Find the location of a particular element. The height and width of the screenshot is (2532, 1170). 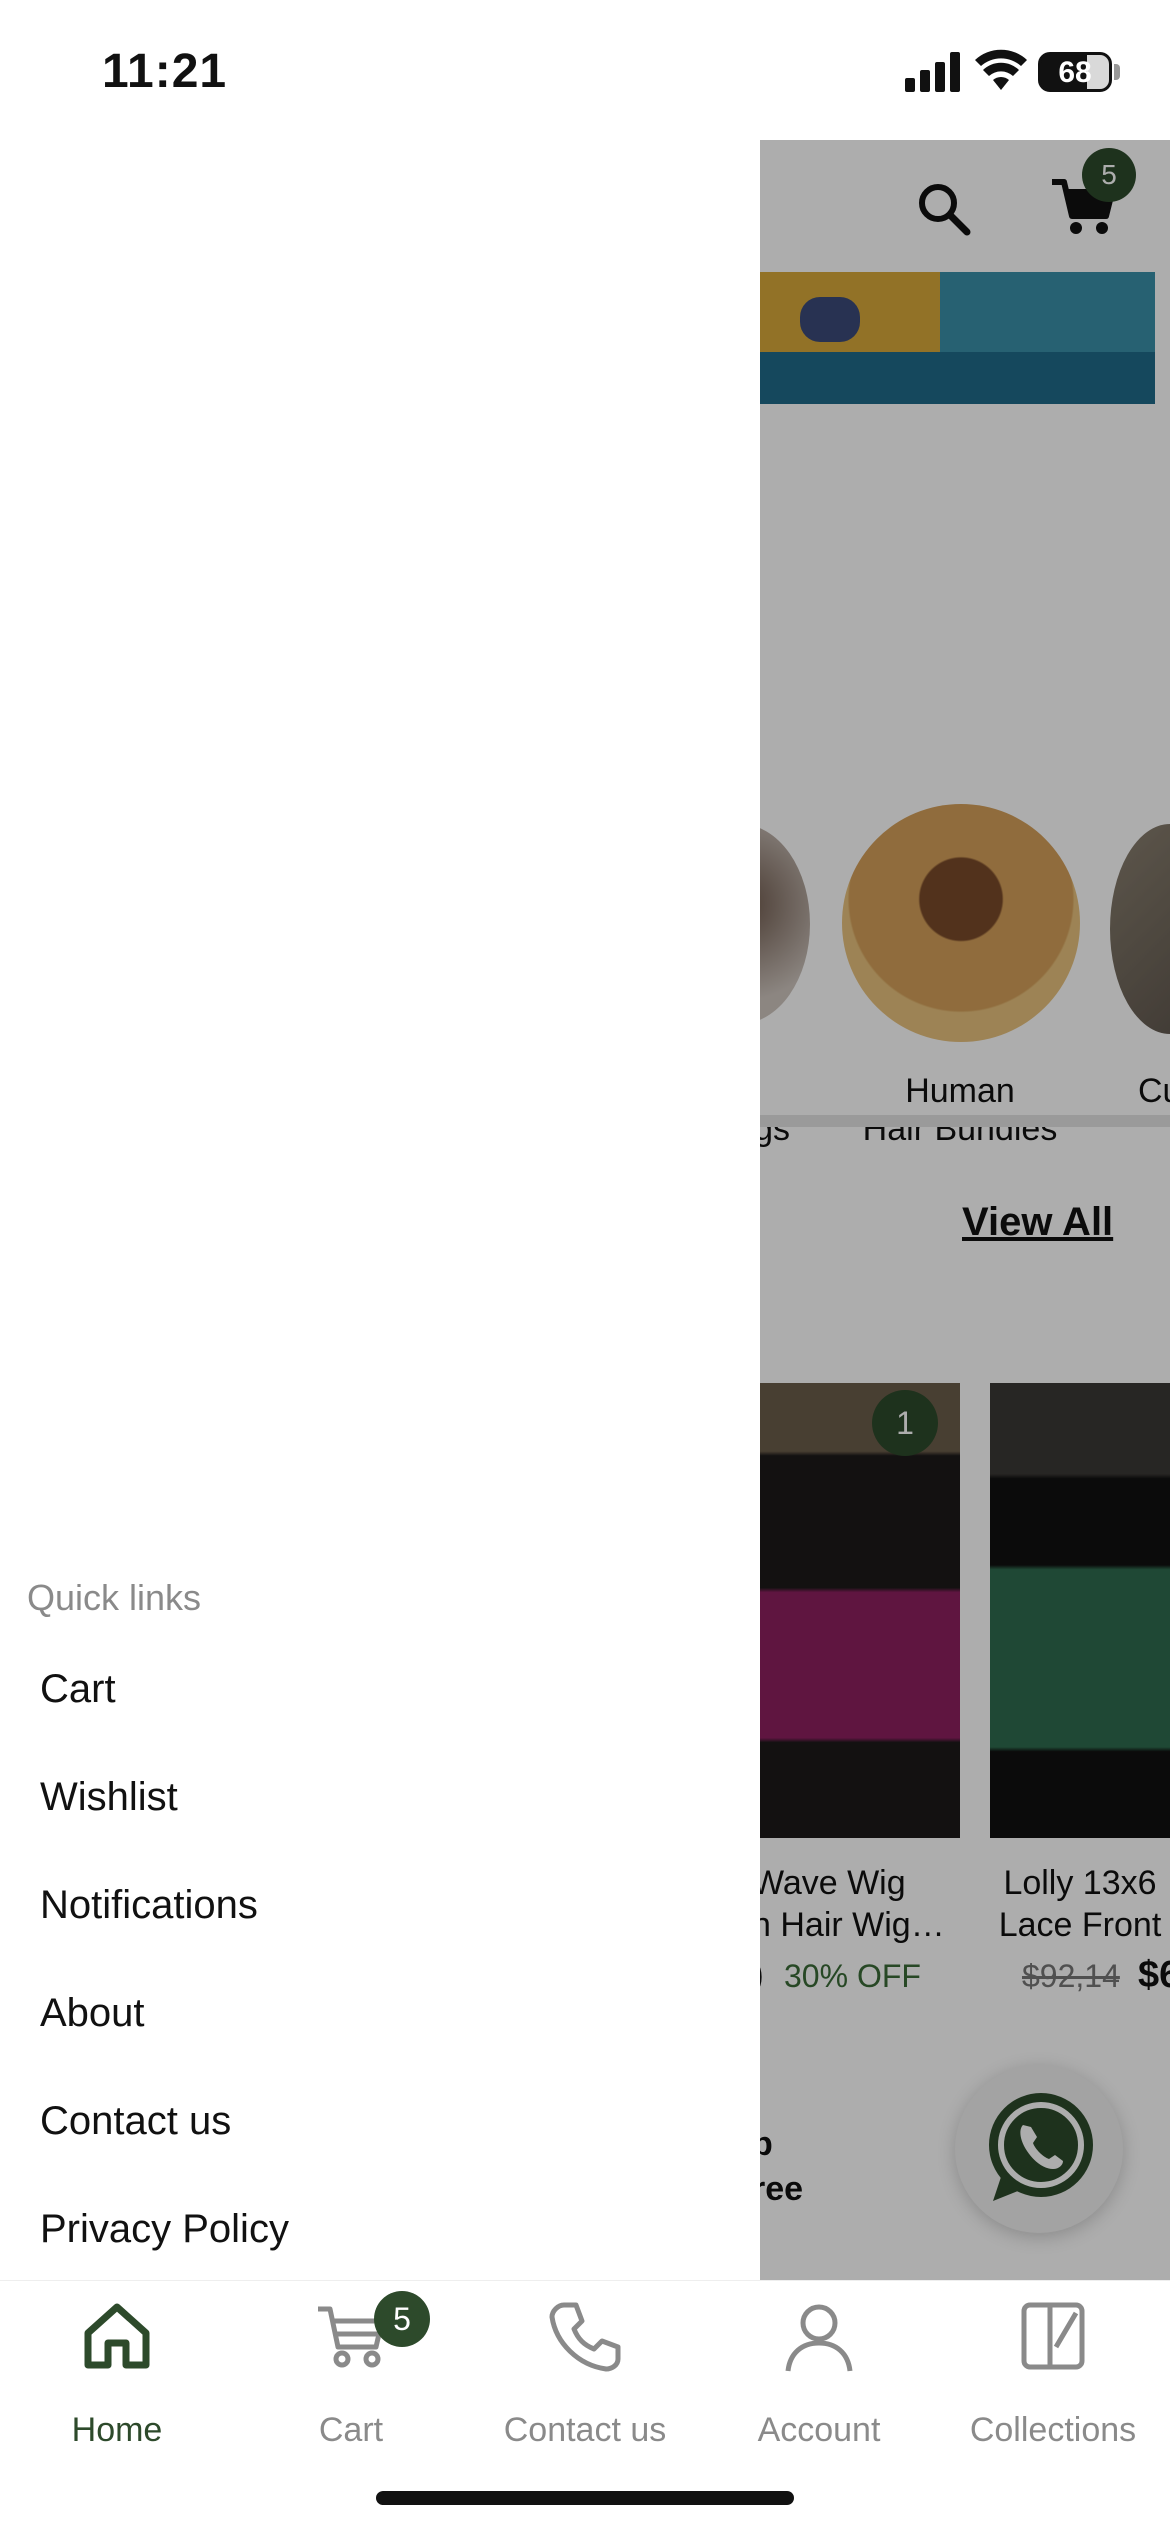

quick-link-contact-us: Contact us is located at coordinates (135, 2121).